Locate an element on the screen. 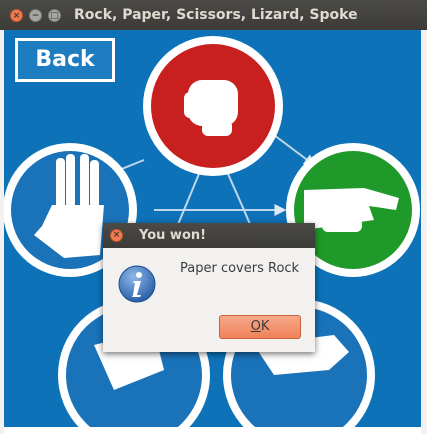 This screenshot has height=434, width=427. dialog-titlebar: × You won! is located at coordinates (209, 235).